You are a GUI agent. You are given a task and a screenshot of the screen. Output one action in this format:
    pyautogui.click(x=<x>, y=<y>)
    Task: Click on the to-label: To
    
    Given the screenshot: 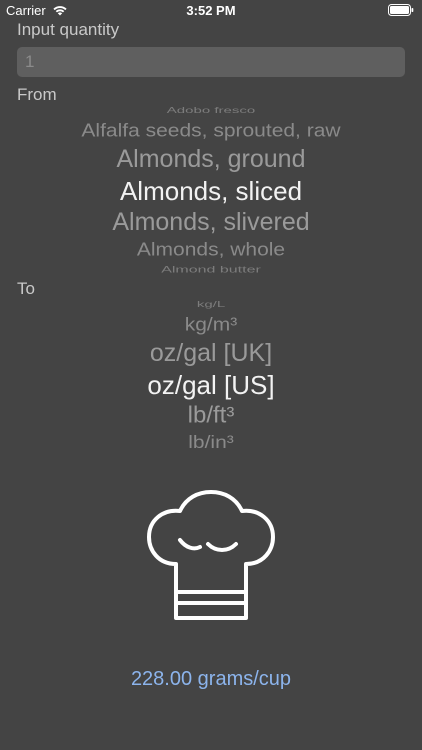 What is the action you would take?
    pyautogui.click(x=26, y=288)
    